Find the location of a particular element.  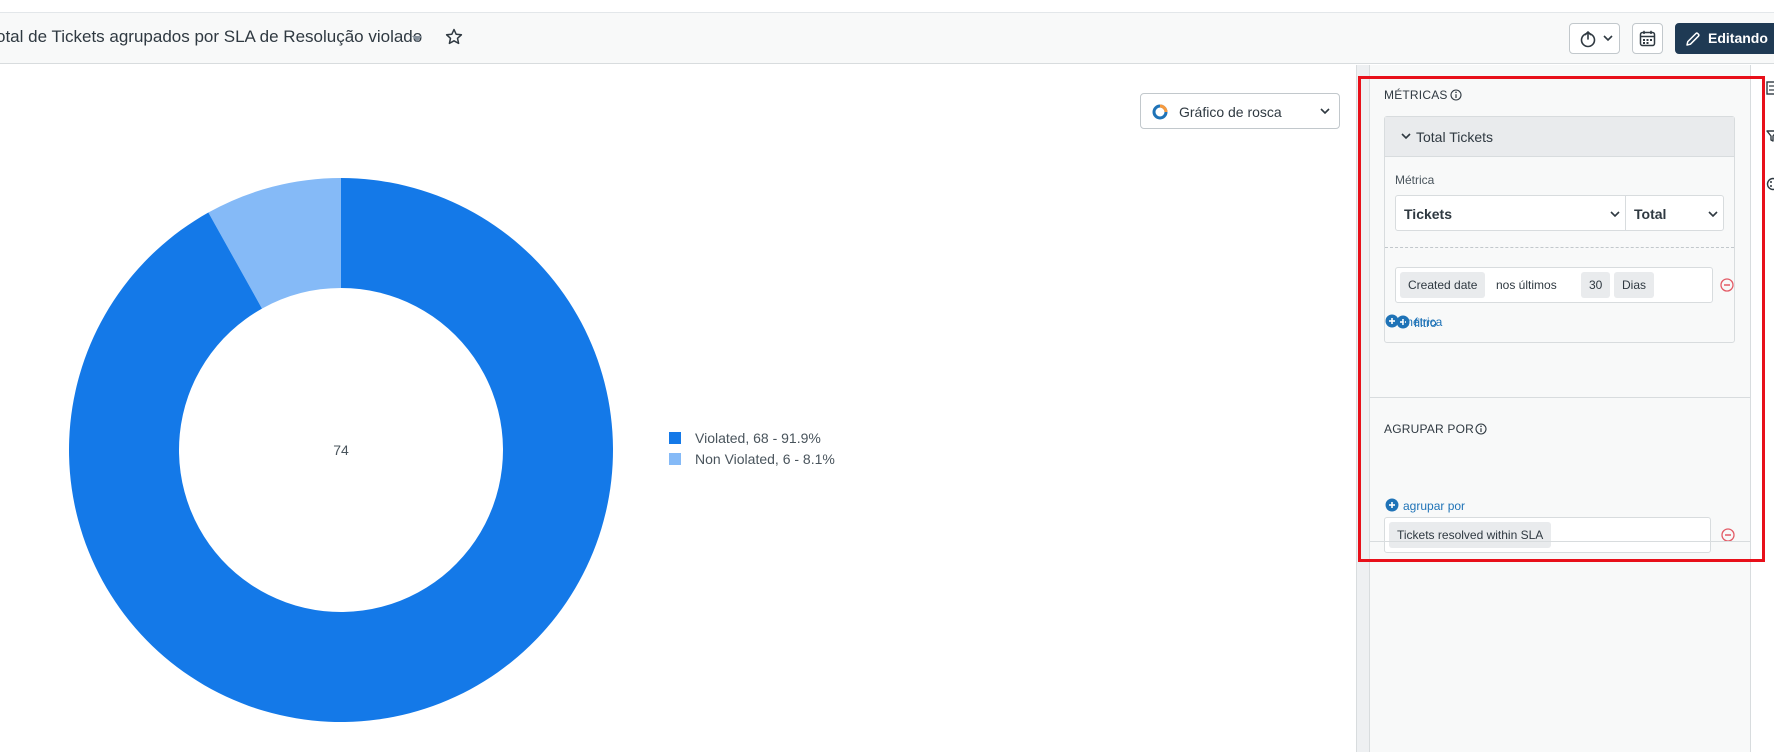

add-metric-link: métrica is located at coordinates (1430, 322).